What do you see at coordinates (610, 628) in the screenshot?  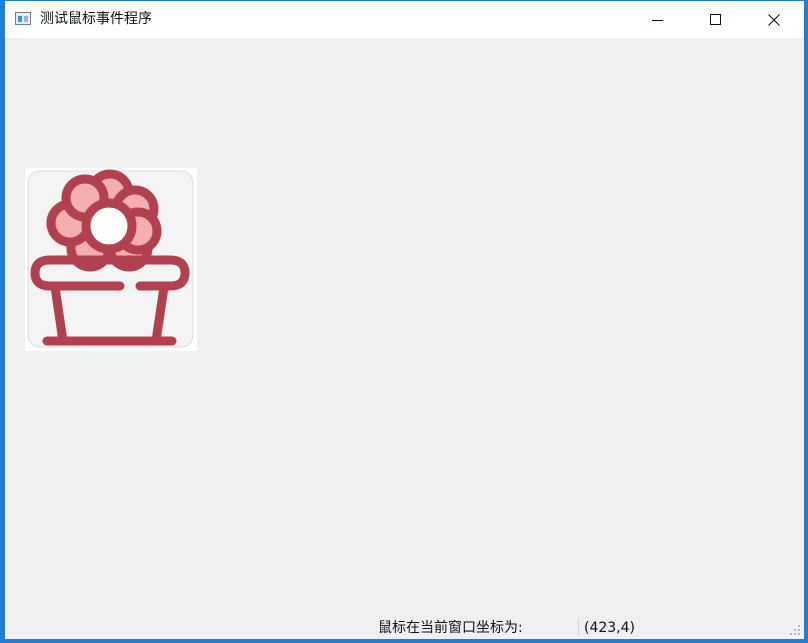 I see `status-coordinates: (423,4)` at bounding box center [610, 628].